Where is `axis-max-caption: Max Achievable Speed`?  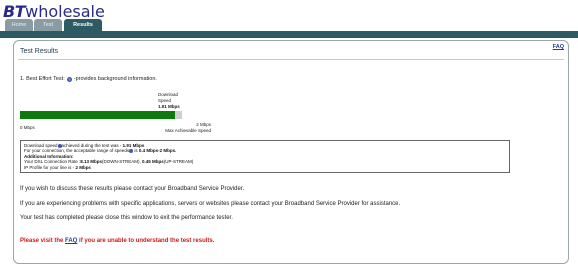 axis-max-caption: Max Achievable Speed is located at coordinates (188, 130).